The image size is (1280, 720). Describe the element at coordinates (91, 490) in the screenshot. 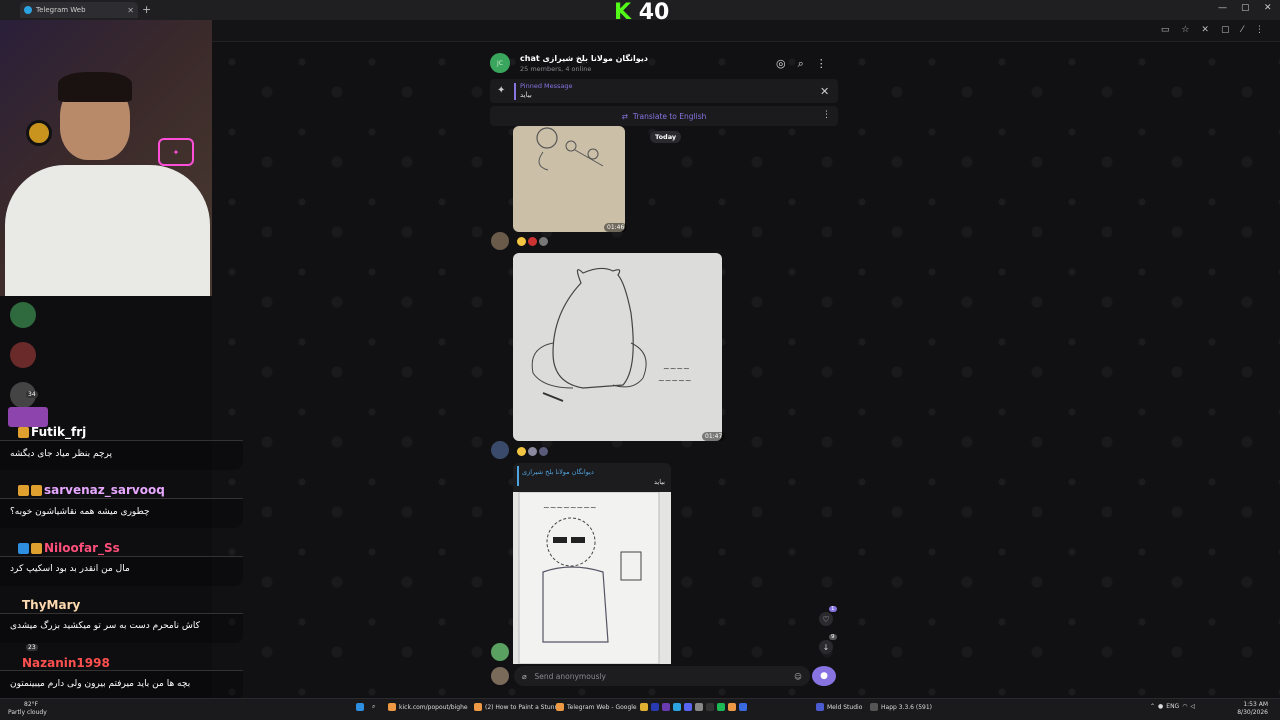

I see `chat-username: sarvenaz_sarvooq` at that location.